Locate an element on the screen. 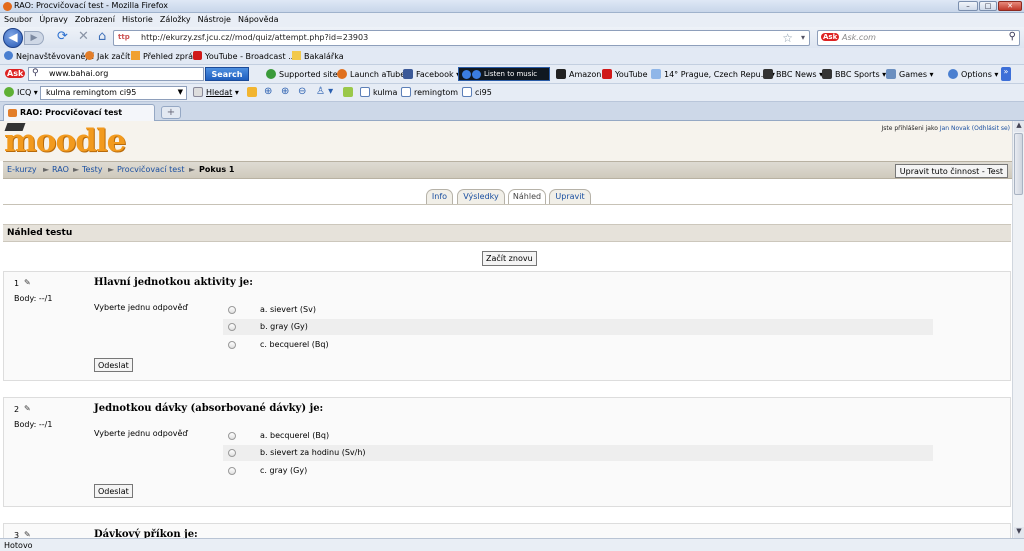  restart-button: Začít znovu is located at coordinates (509, 258).